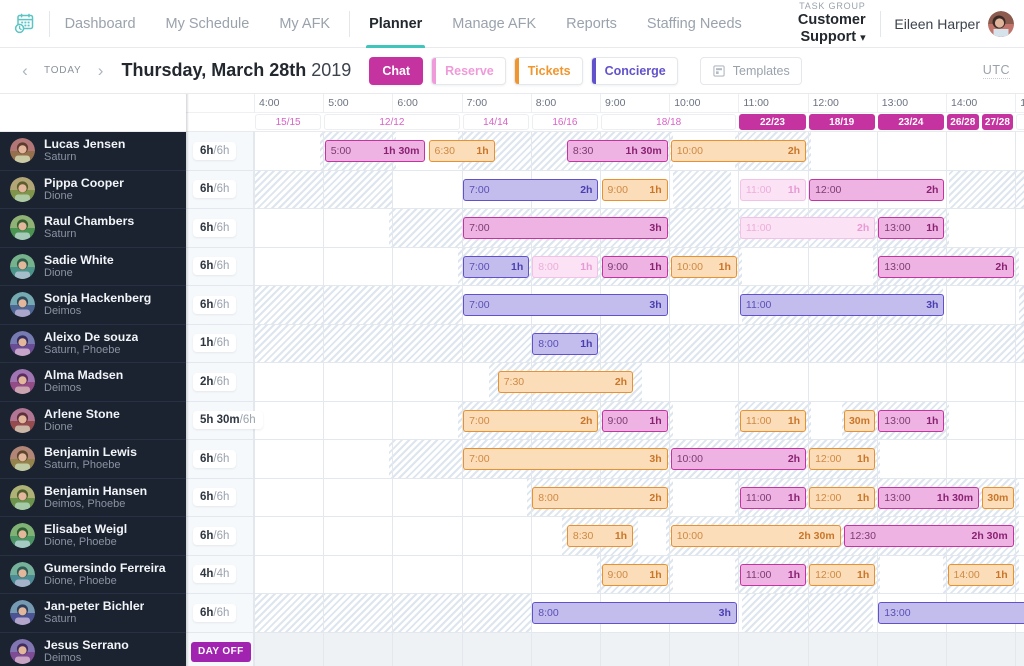 This screenshot has height=666, width=1024. Describe the element at coordinates (392, 122) in the screenshot. I see `staffing-cell: 12/12` at that location.